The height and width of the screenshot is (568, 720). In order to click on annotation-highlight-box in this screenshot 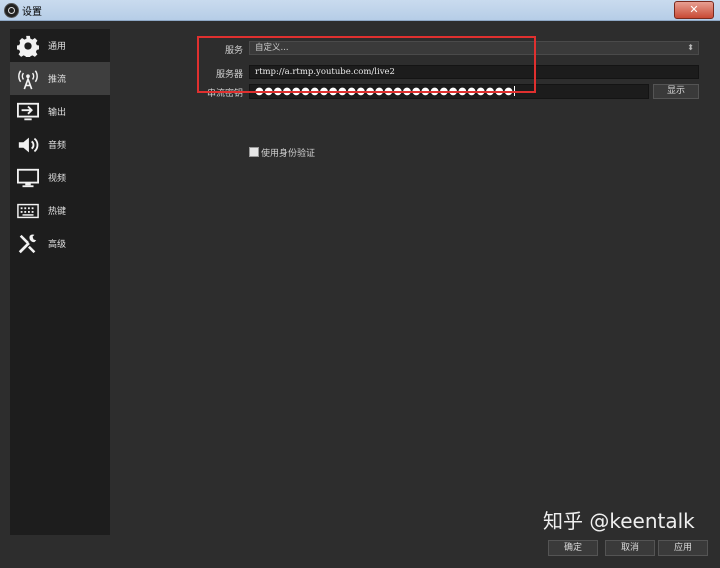, I will do `click(366, 64)`.